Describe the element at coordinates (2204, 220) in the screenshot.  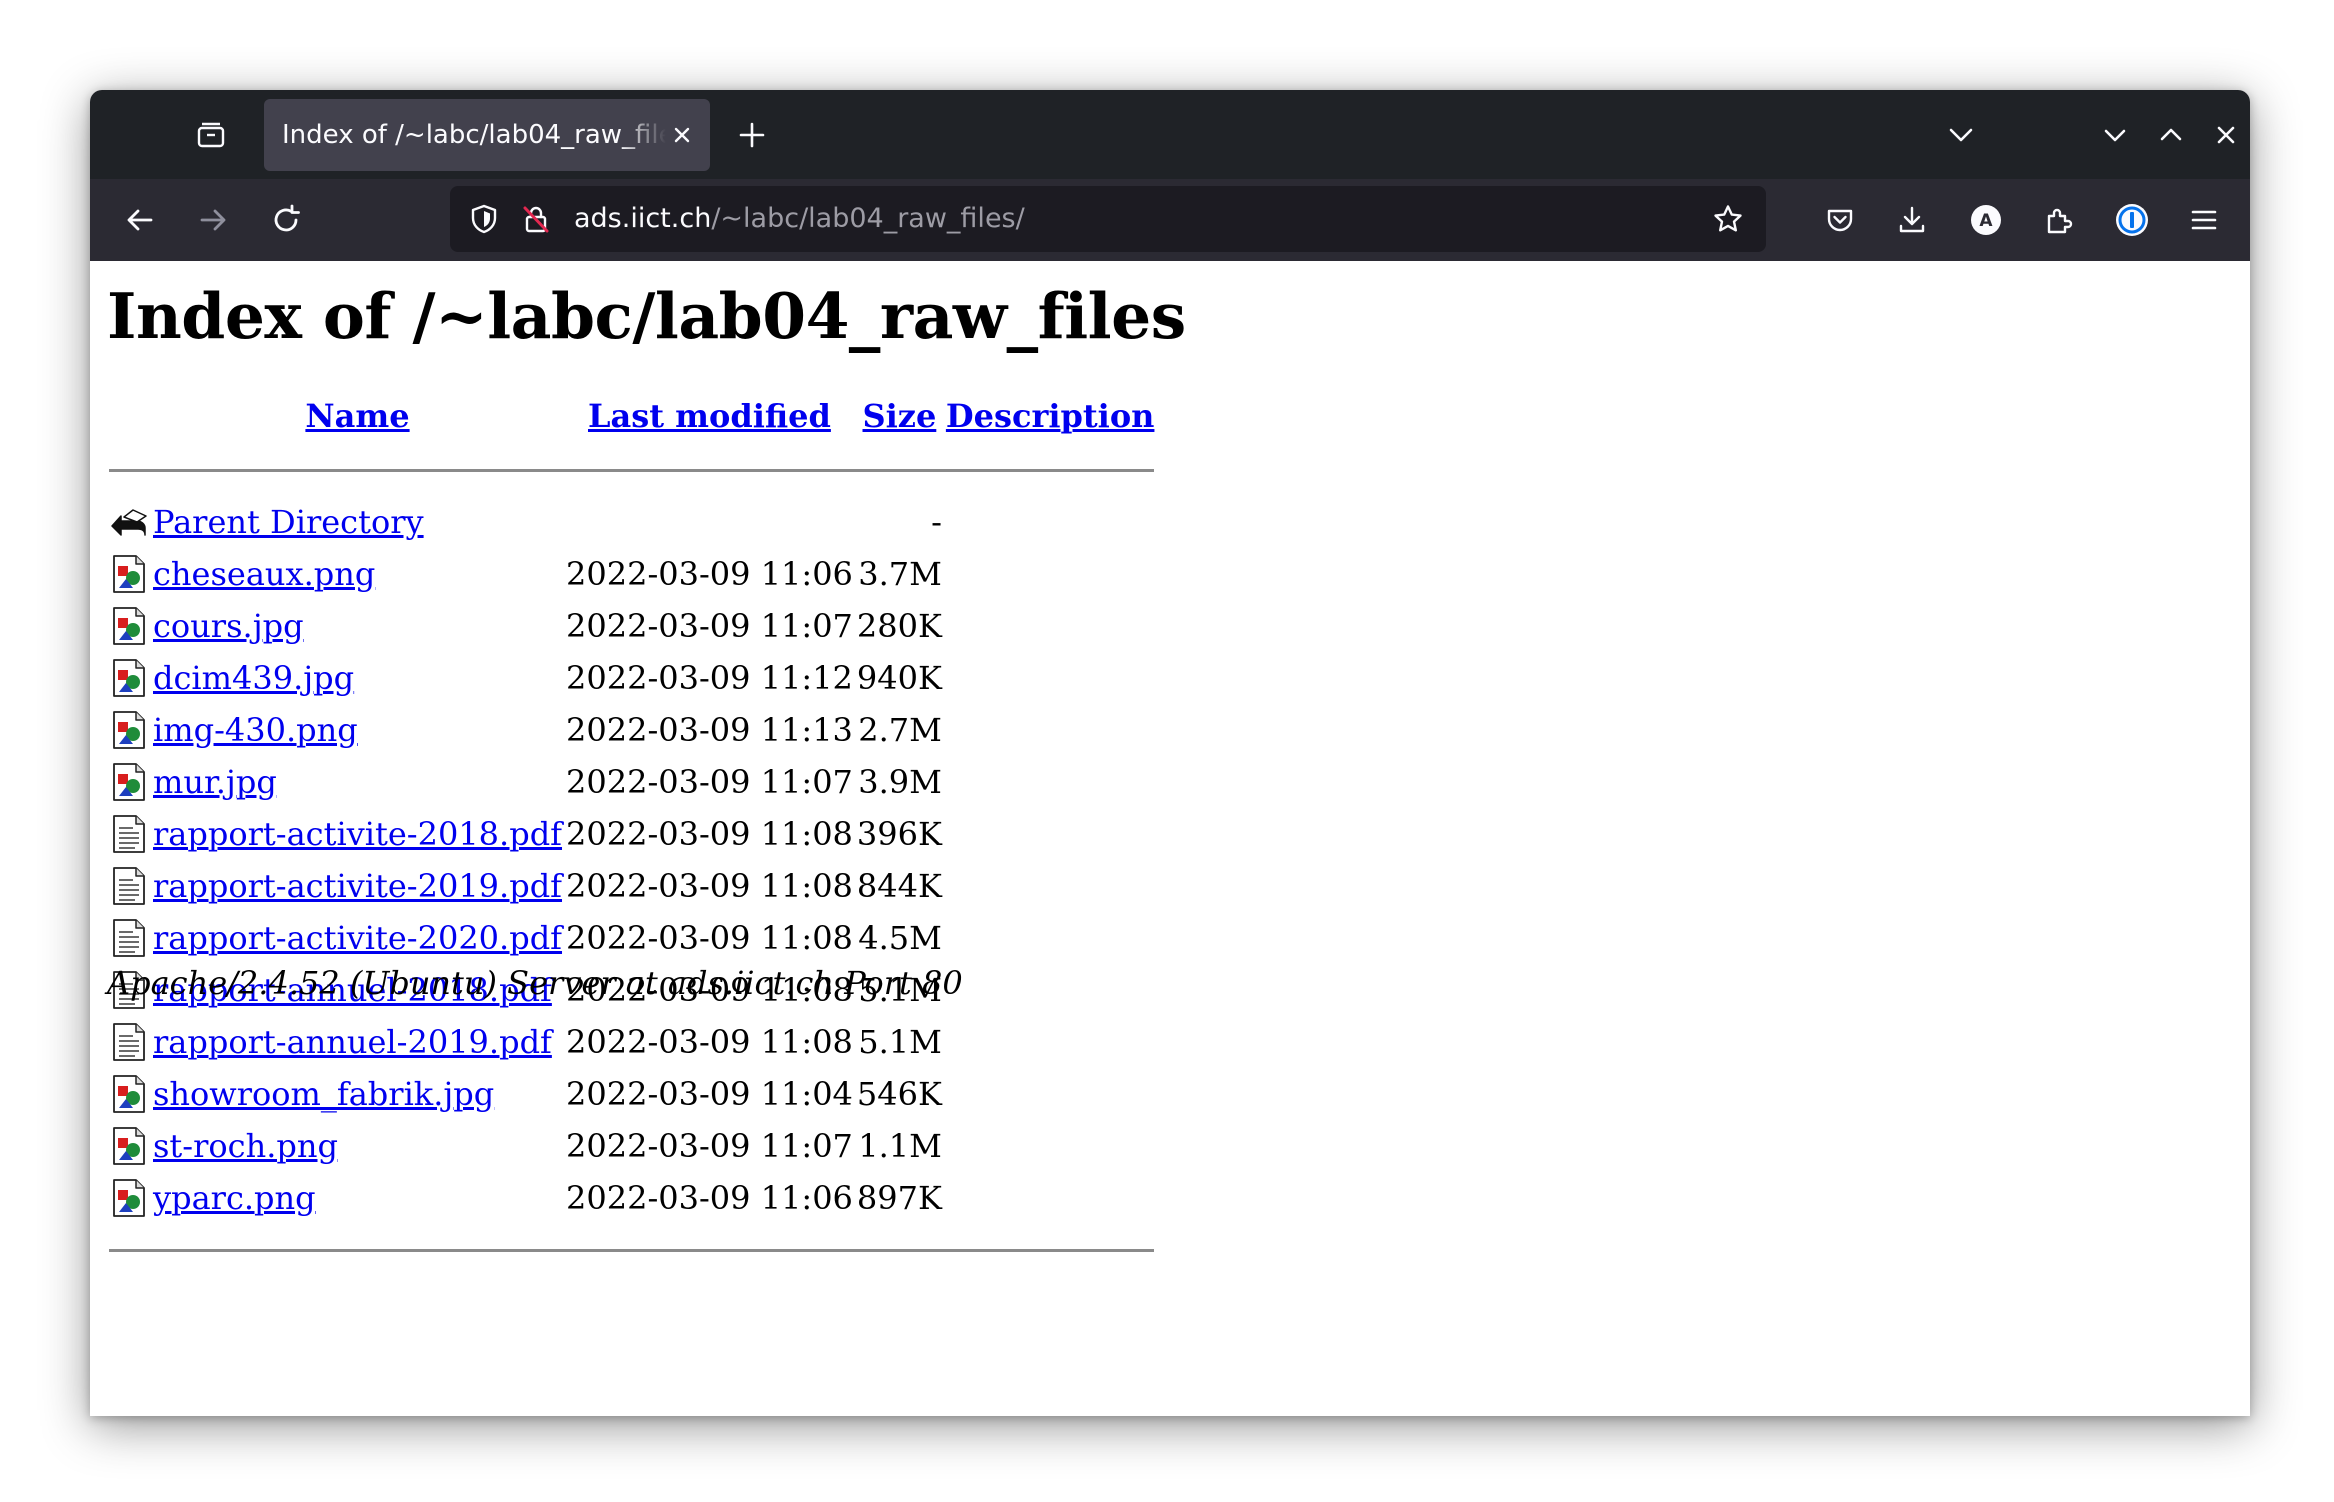
I see `menu-hamburger-icon` at that location.